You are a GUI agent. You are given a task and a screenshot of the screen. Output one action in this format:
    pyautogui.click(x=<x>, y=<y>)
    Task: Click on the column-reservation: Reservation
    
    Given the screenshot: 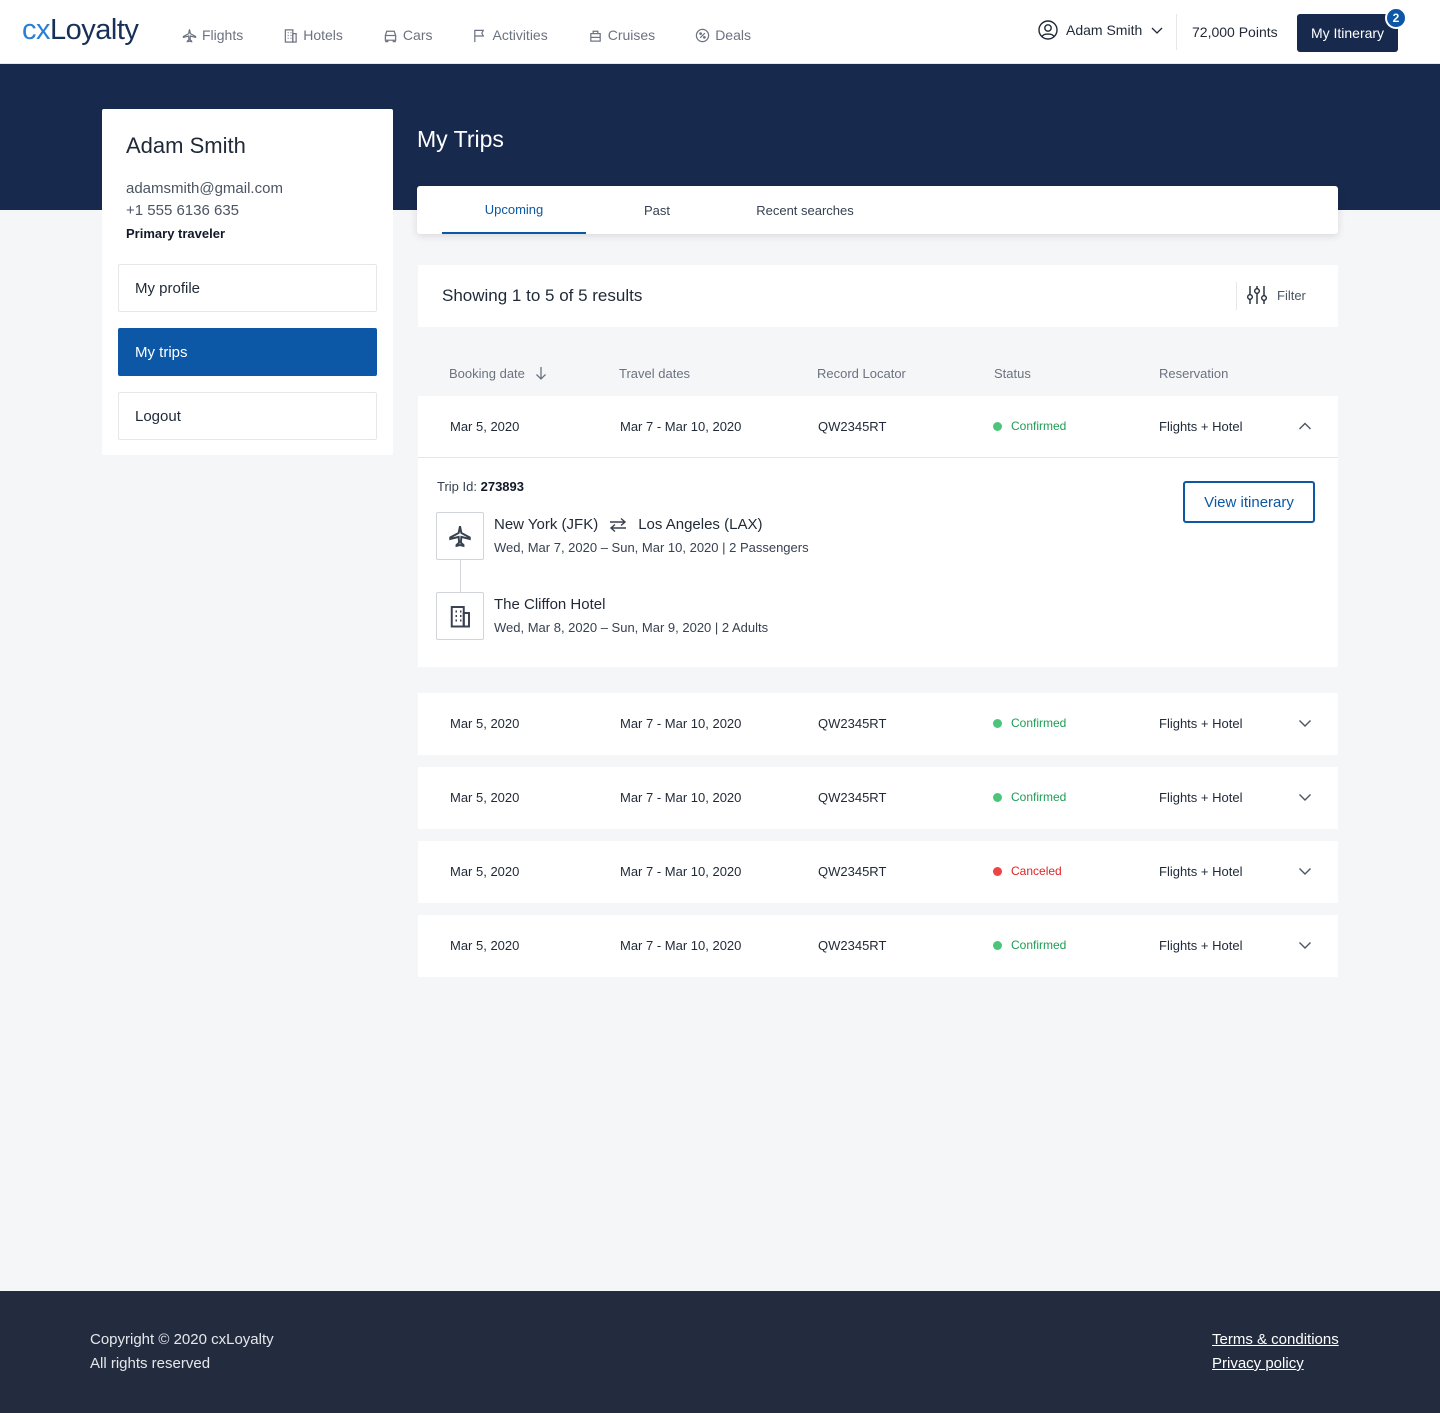 What is the action you would take?
    pyautogui.click(x=1194, y=373)
    